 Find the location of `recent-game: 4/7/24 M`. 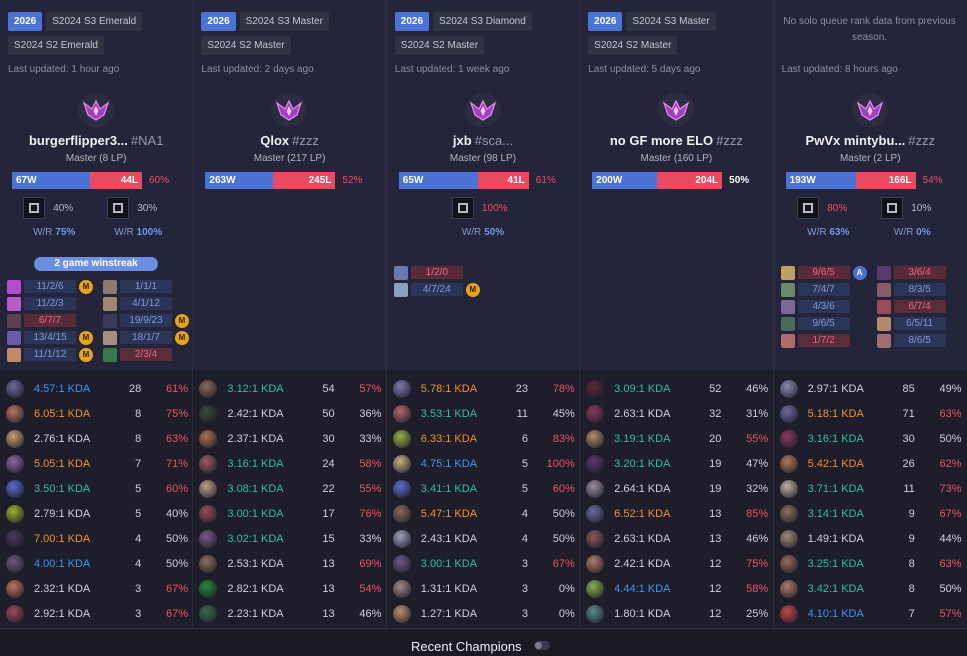

recent-game: 4/7/24 M is located at coordinates (436, 289).